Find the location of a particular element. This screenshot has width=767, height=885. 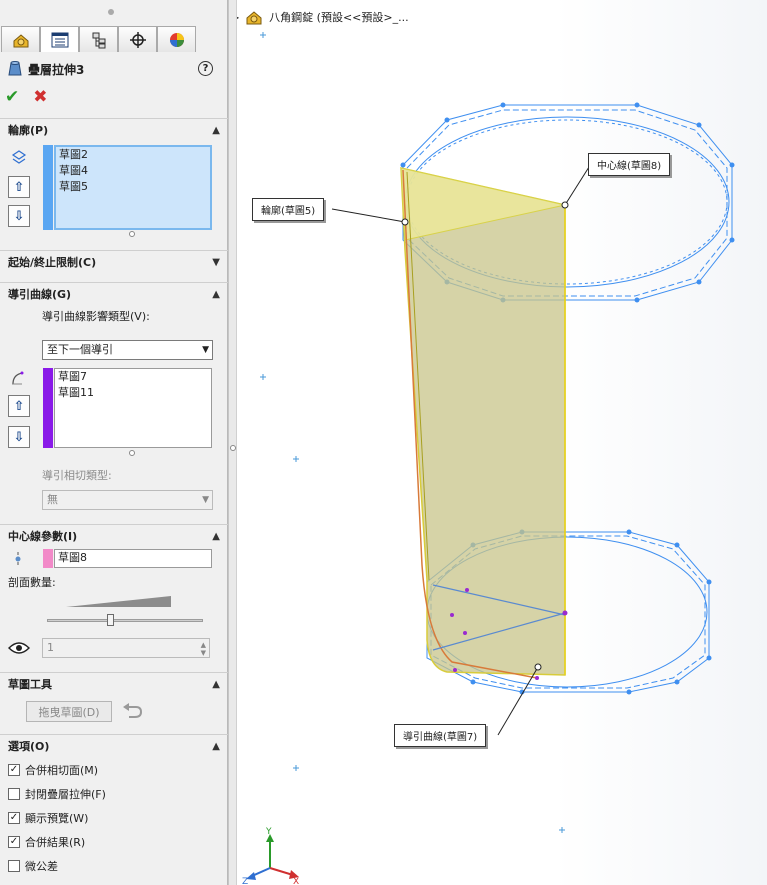

expand-icon: ▼ is located at coordinates (216, 262).